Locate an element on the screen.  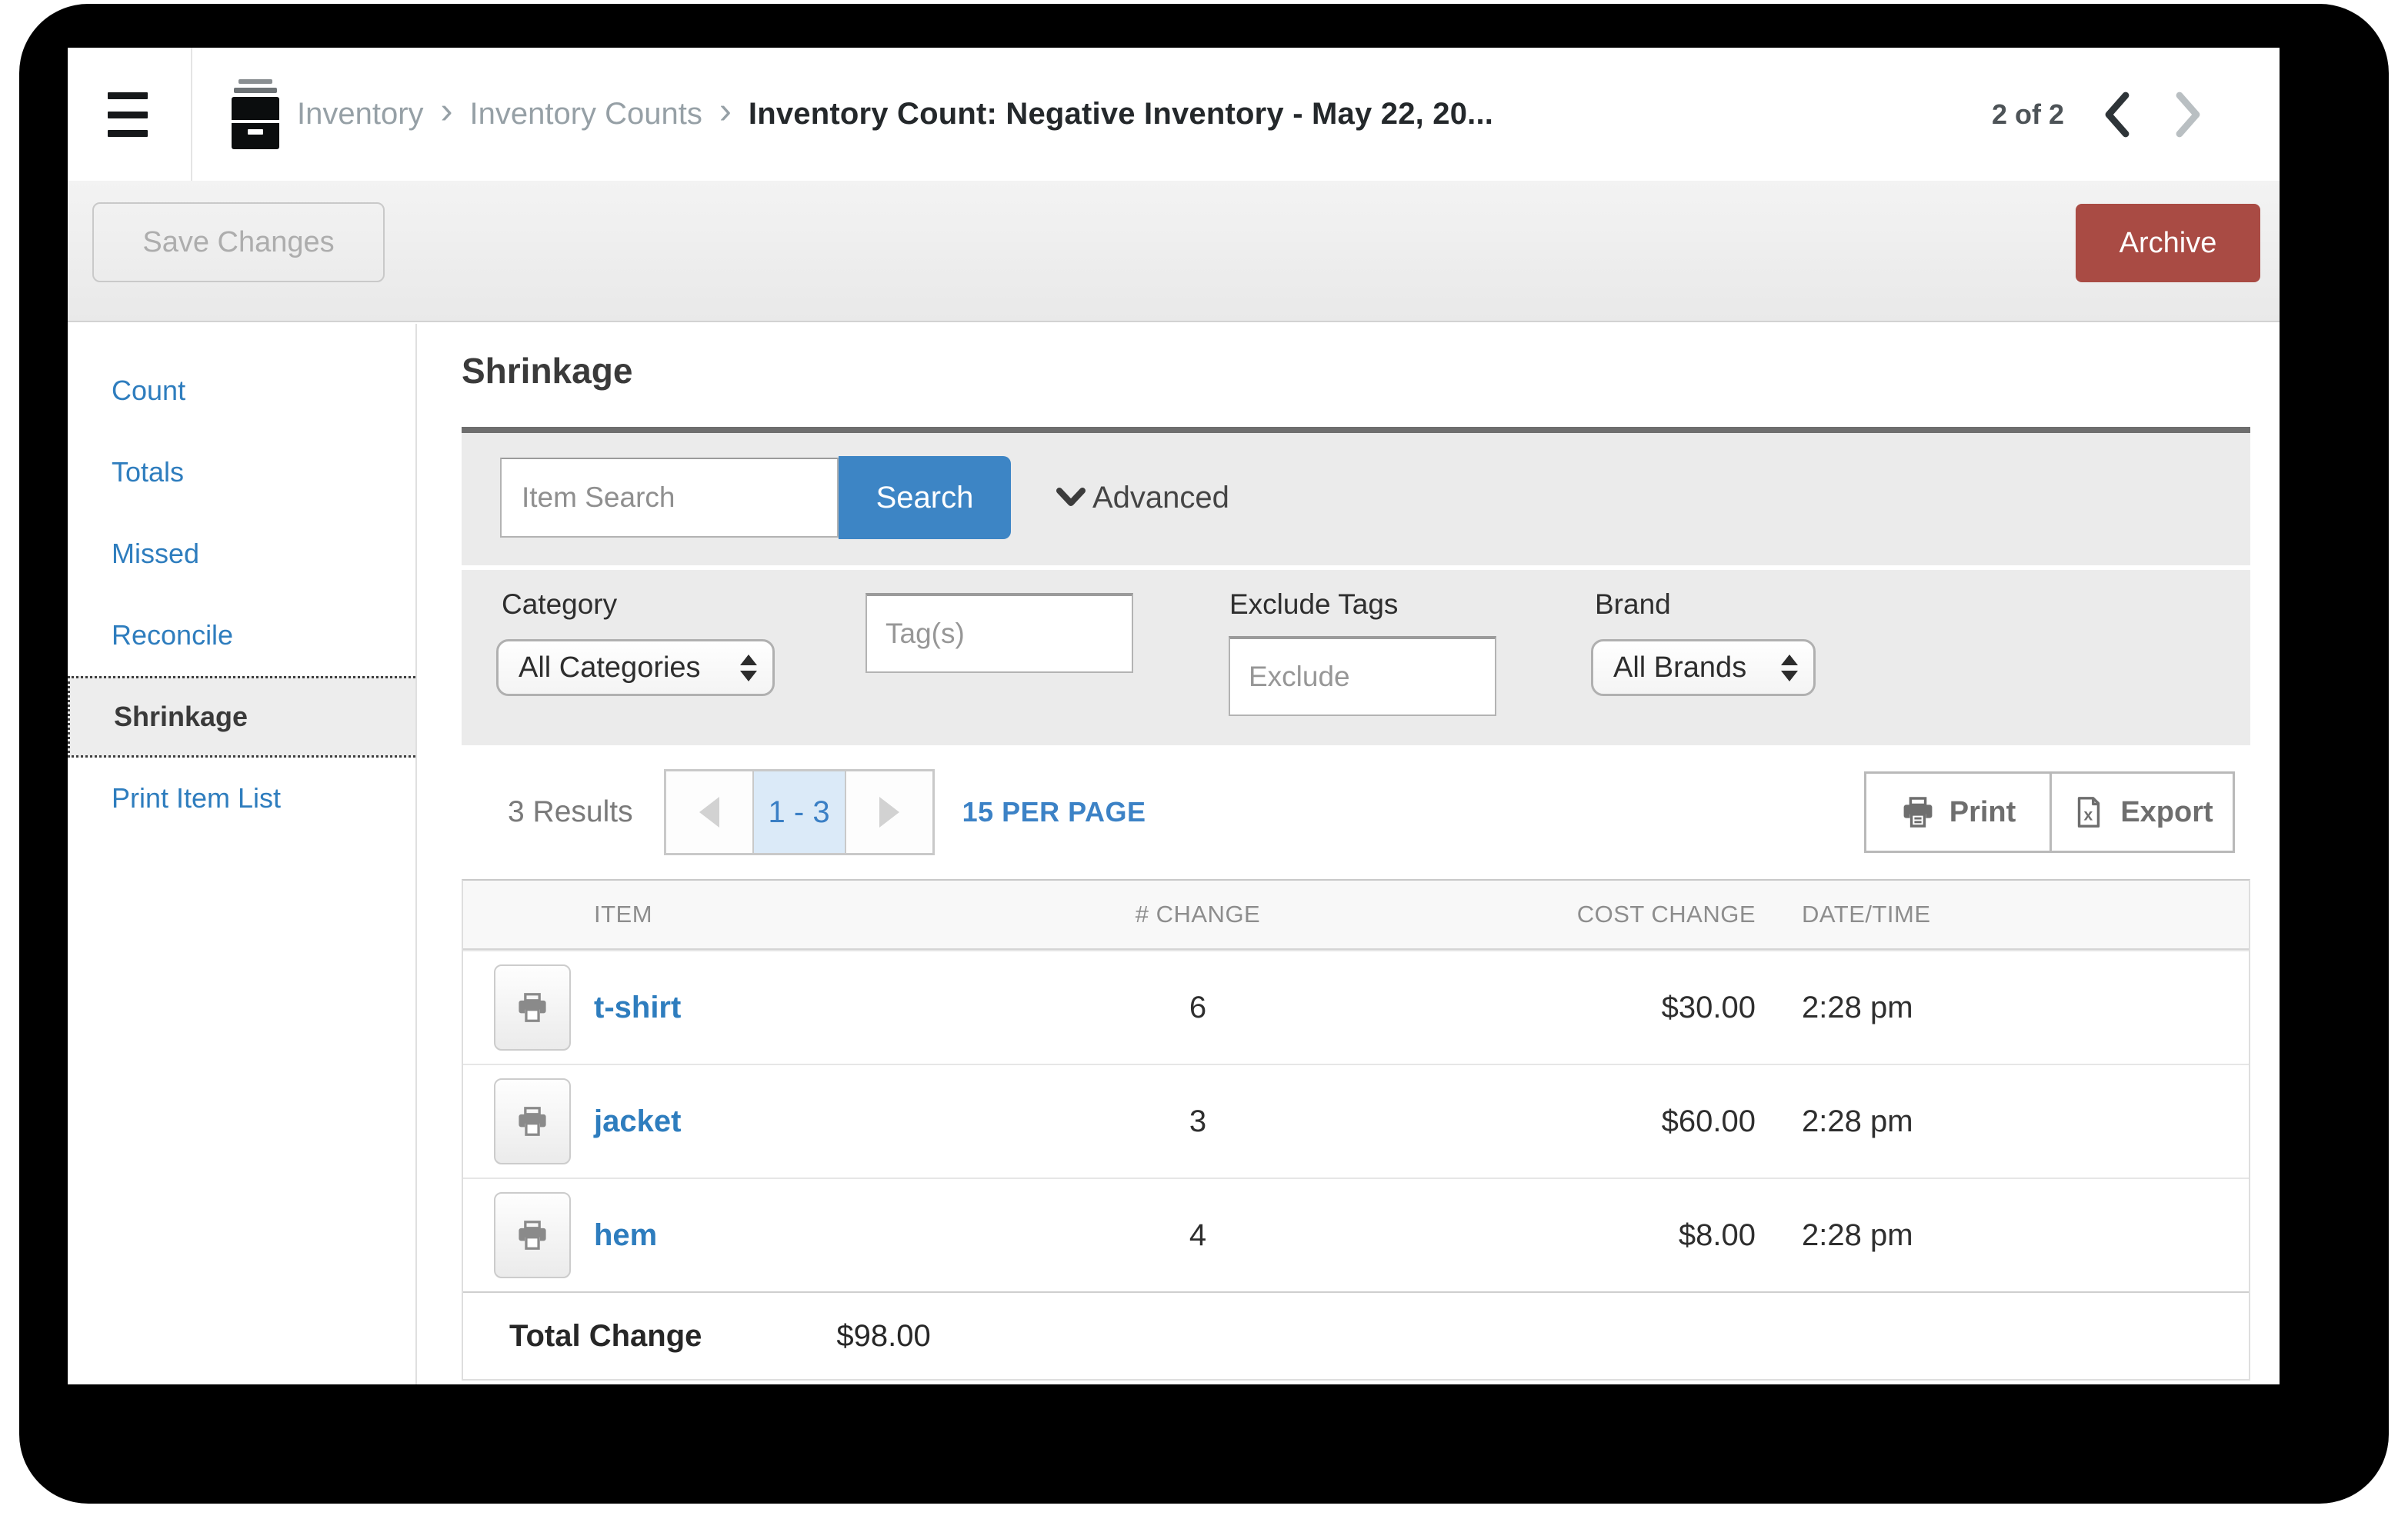
per-page-link: 15 PER PAGE is located at coordinates (1054, 812).